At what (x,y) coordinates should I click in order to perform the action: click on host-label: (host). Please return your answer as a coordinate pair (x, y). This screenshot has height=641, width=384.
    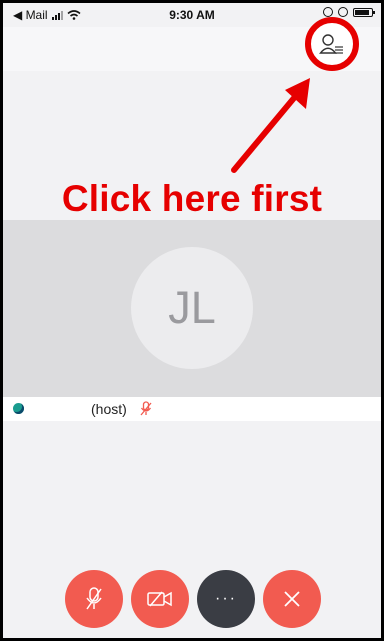
    Looking at the image, I should click on (109, 409).